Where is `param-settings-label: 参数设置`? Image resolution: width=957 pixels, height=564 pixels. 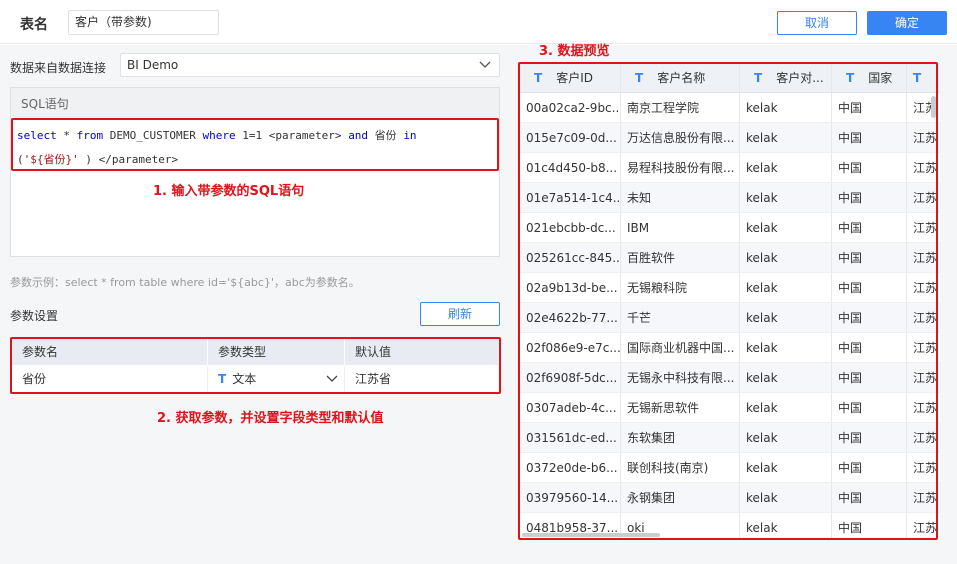 param-settings-label: 参数设置 is located at coordinates (34, 316).